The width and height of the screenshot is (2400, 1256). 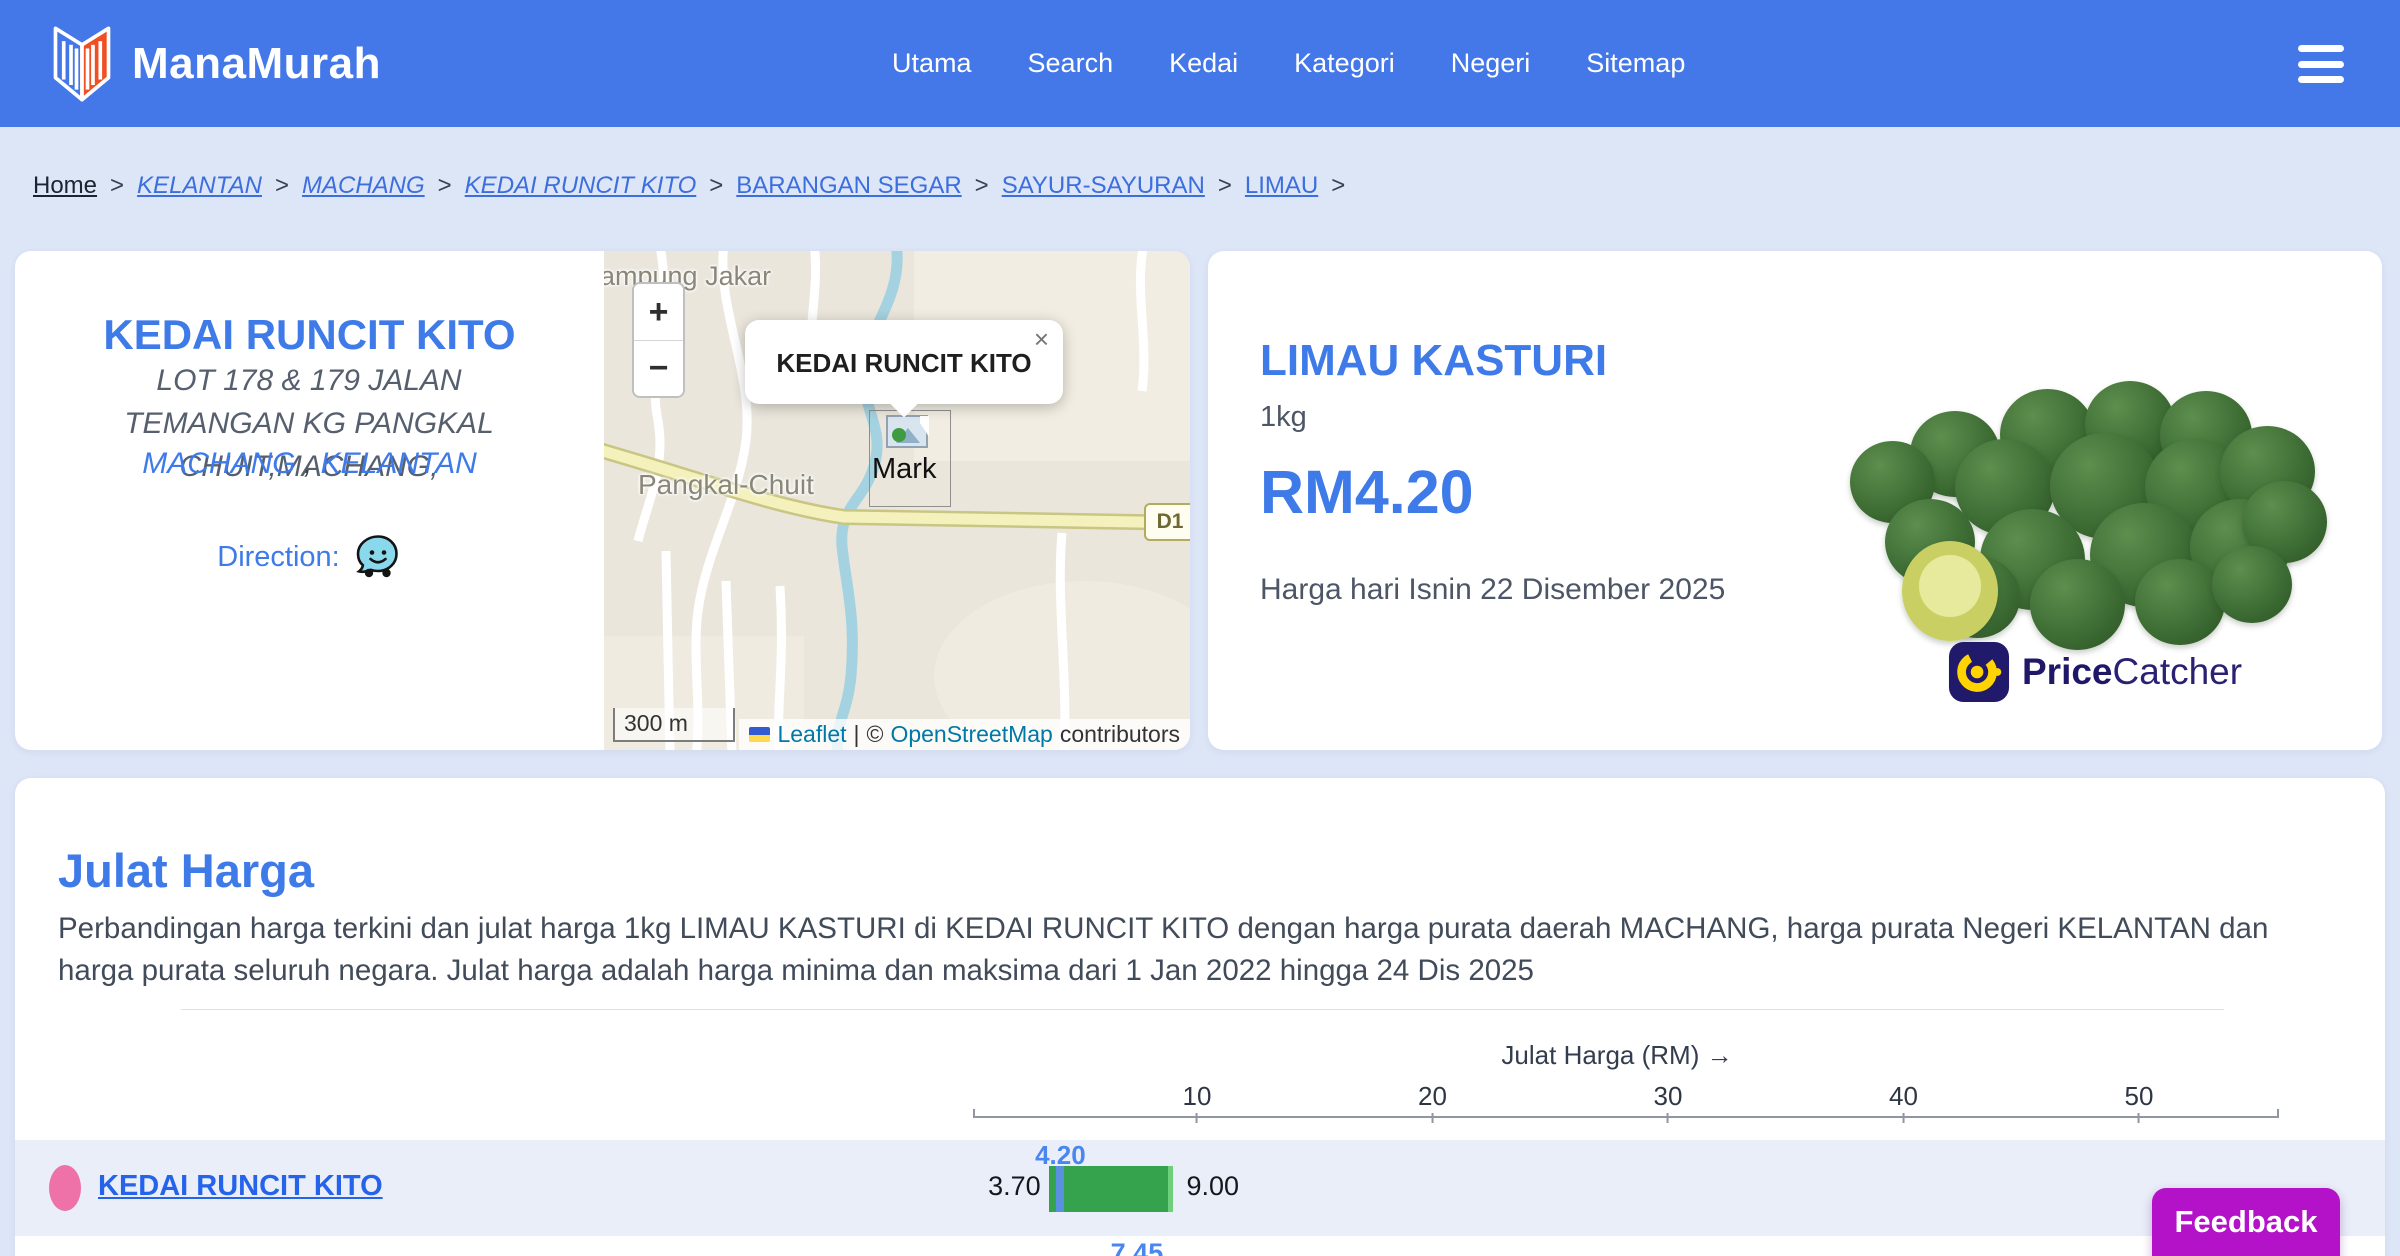 I want to click on chart-axis-ticks: 10 20 30 40 50, so click(x=1200, y=1102).